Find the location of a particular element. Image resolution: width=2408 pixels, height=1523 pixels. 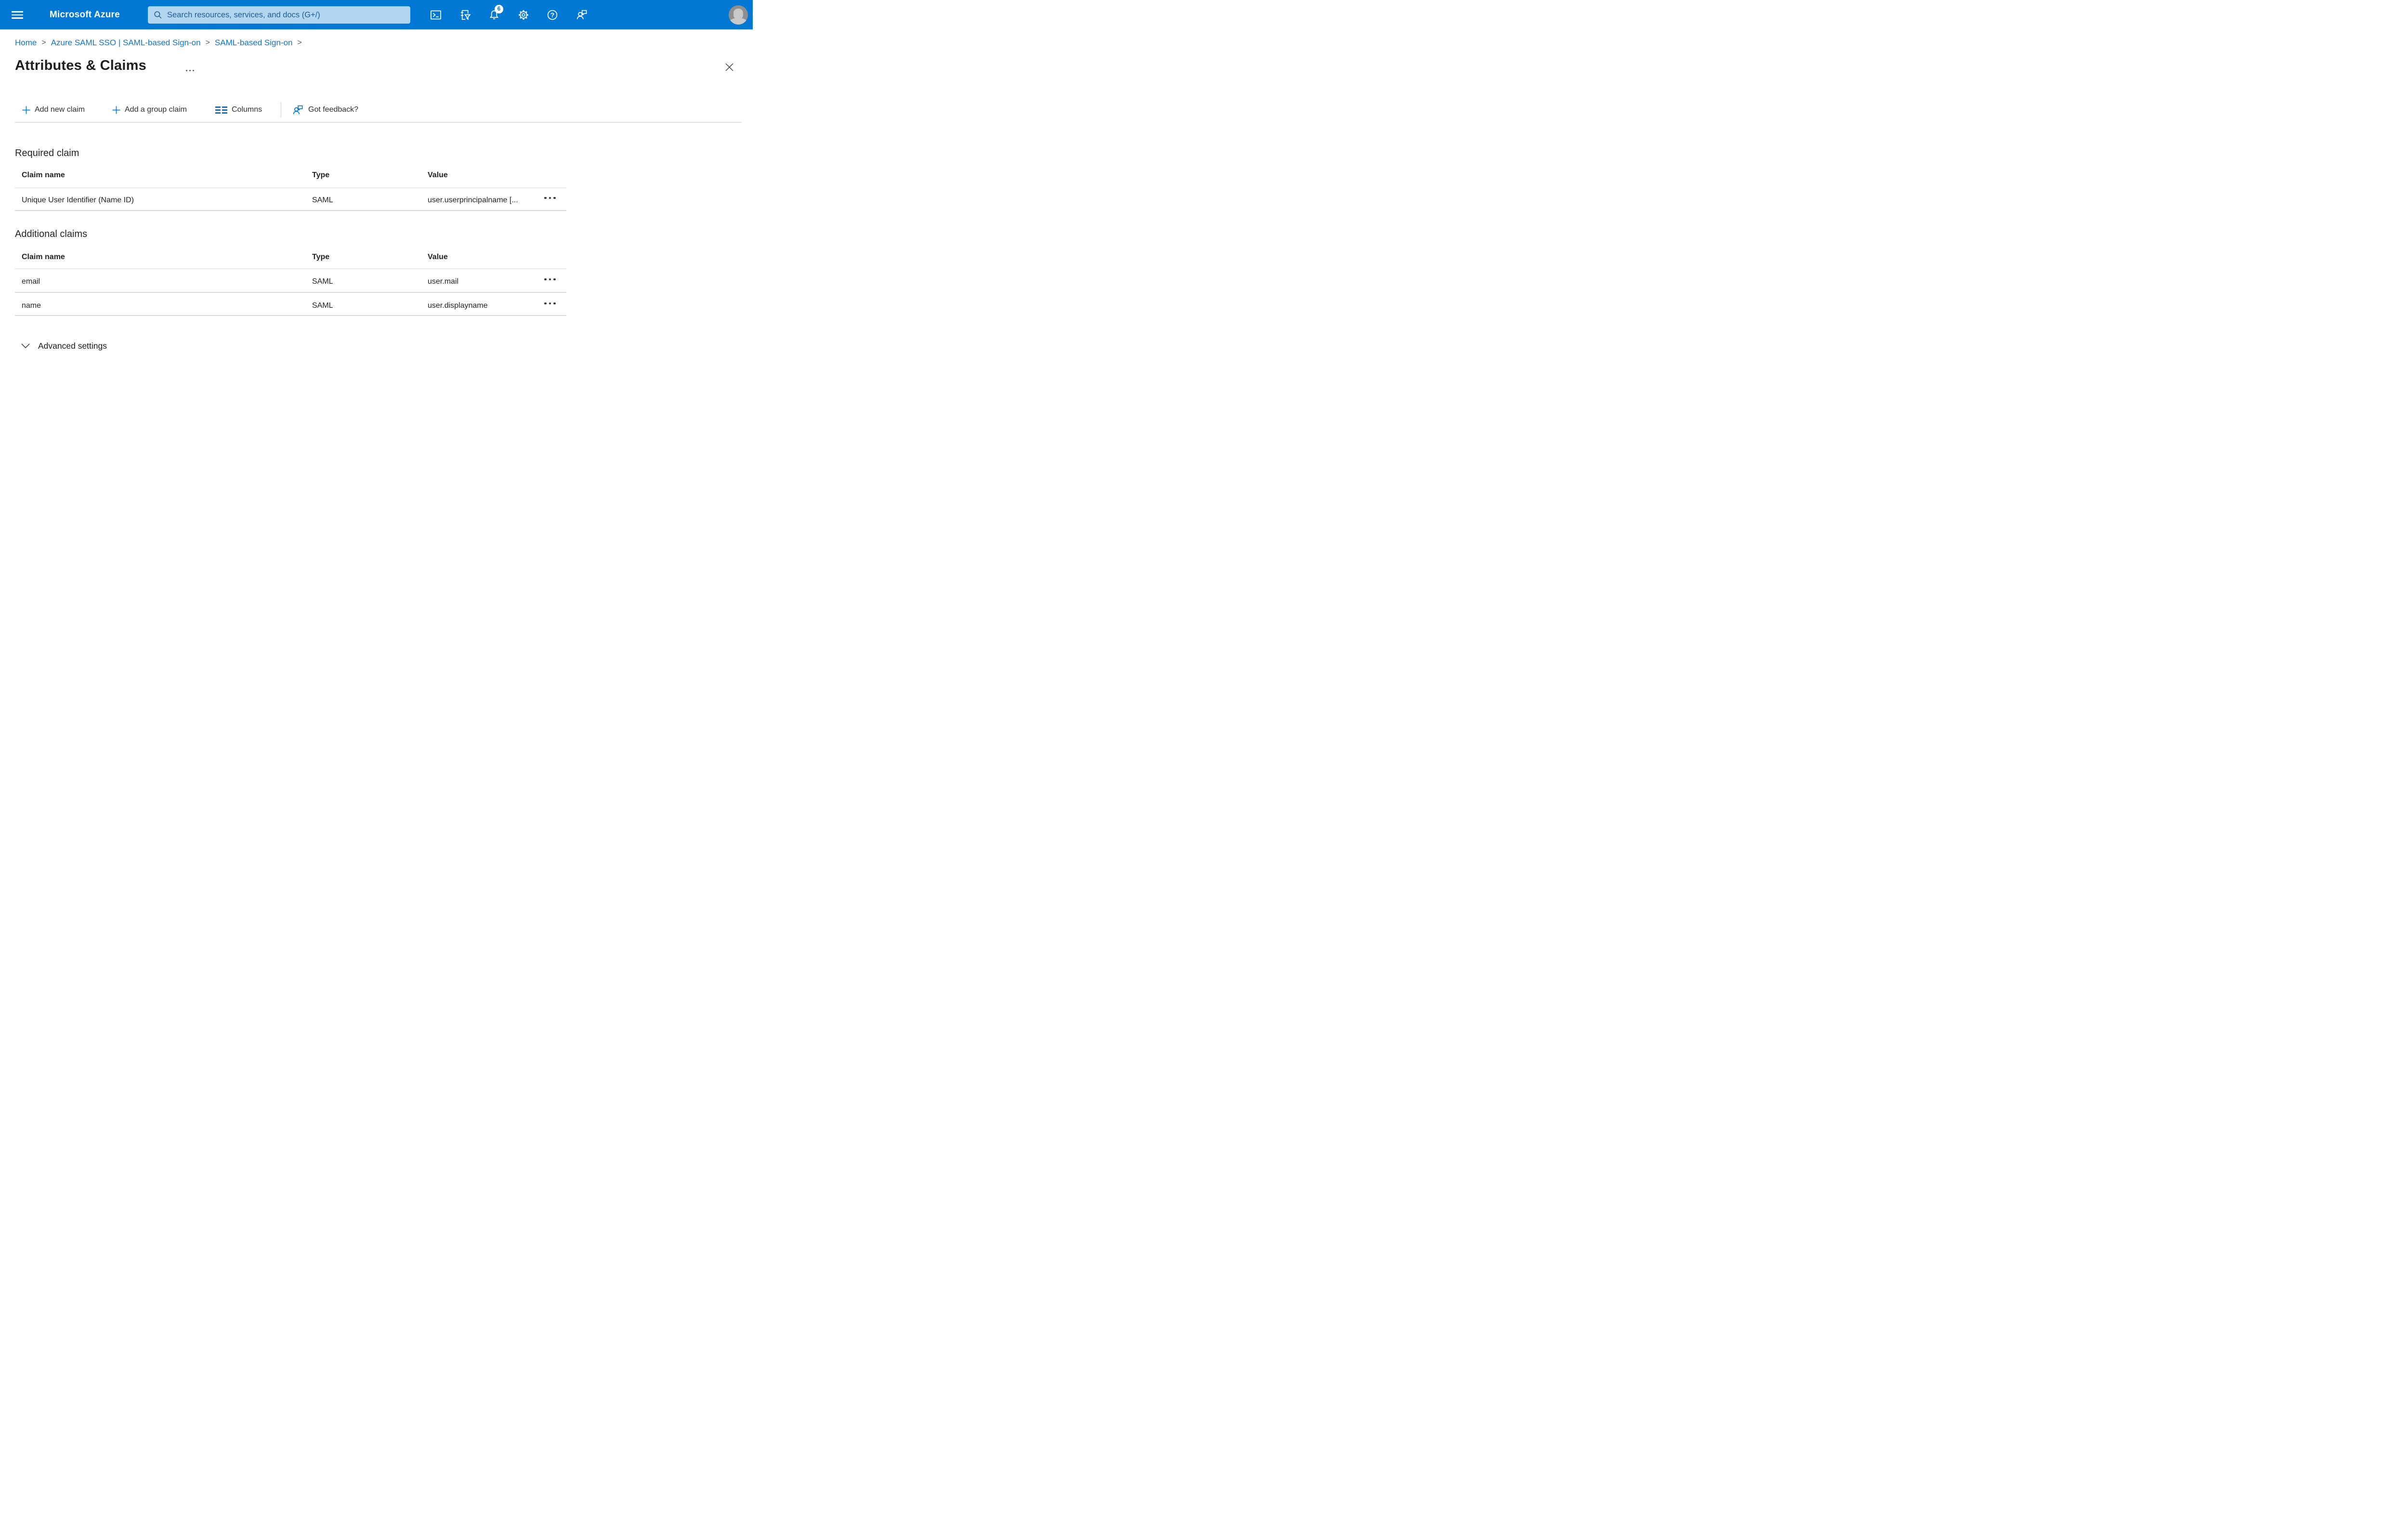

advanced-settings-toggle: Advanced settings is located at coordinates (64, 346).